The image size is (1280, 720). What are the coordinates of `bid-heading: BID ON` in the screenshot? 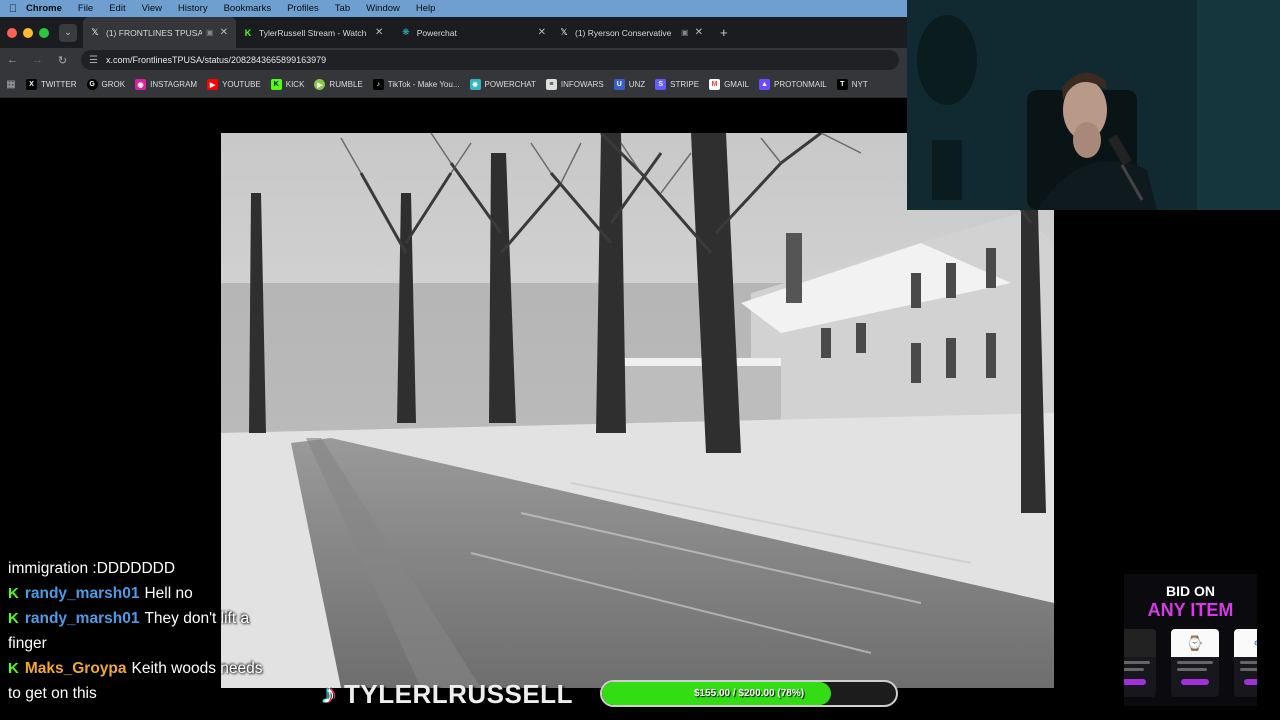 It's located at (1190, 591).